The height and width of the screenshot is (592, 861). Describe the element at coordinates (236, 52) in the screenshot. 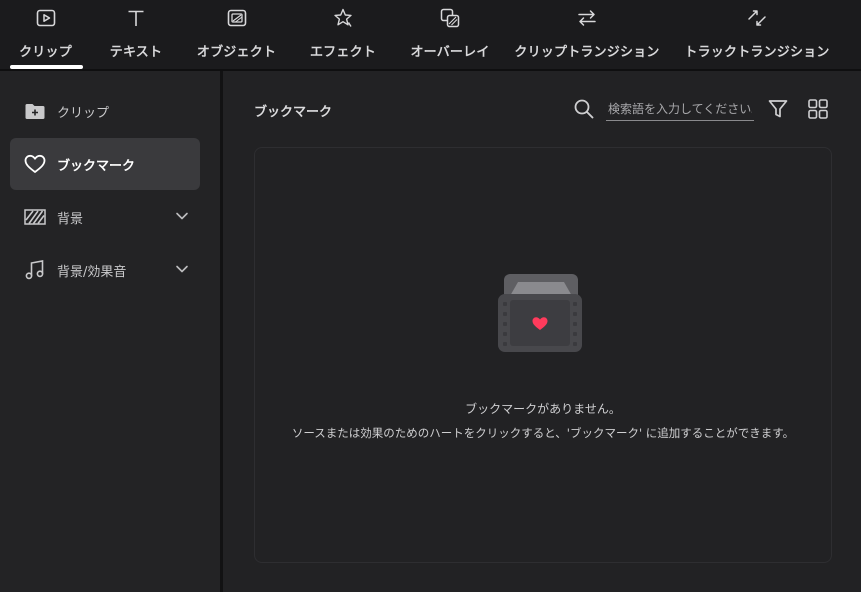

I see `tab-label: オブジェクト` at that location.